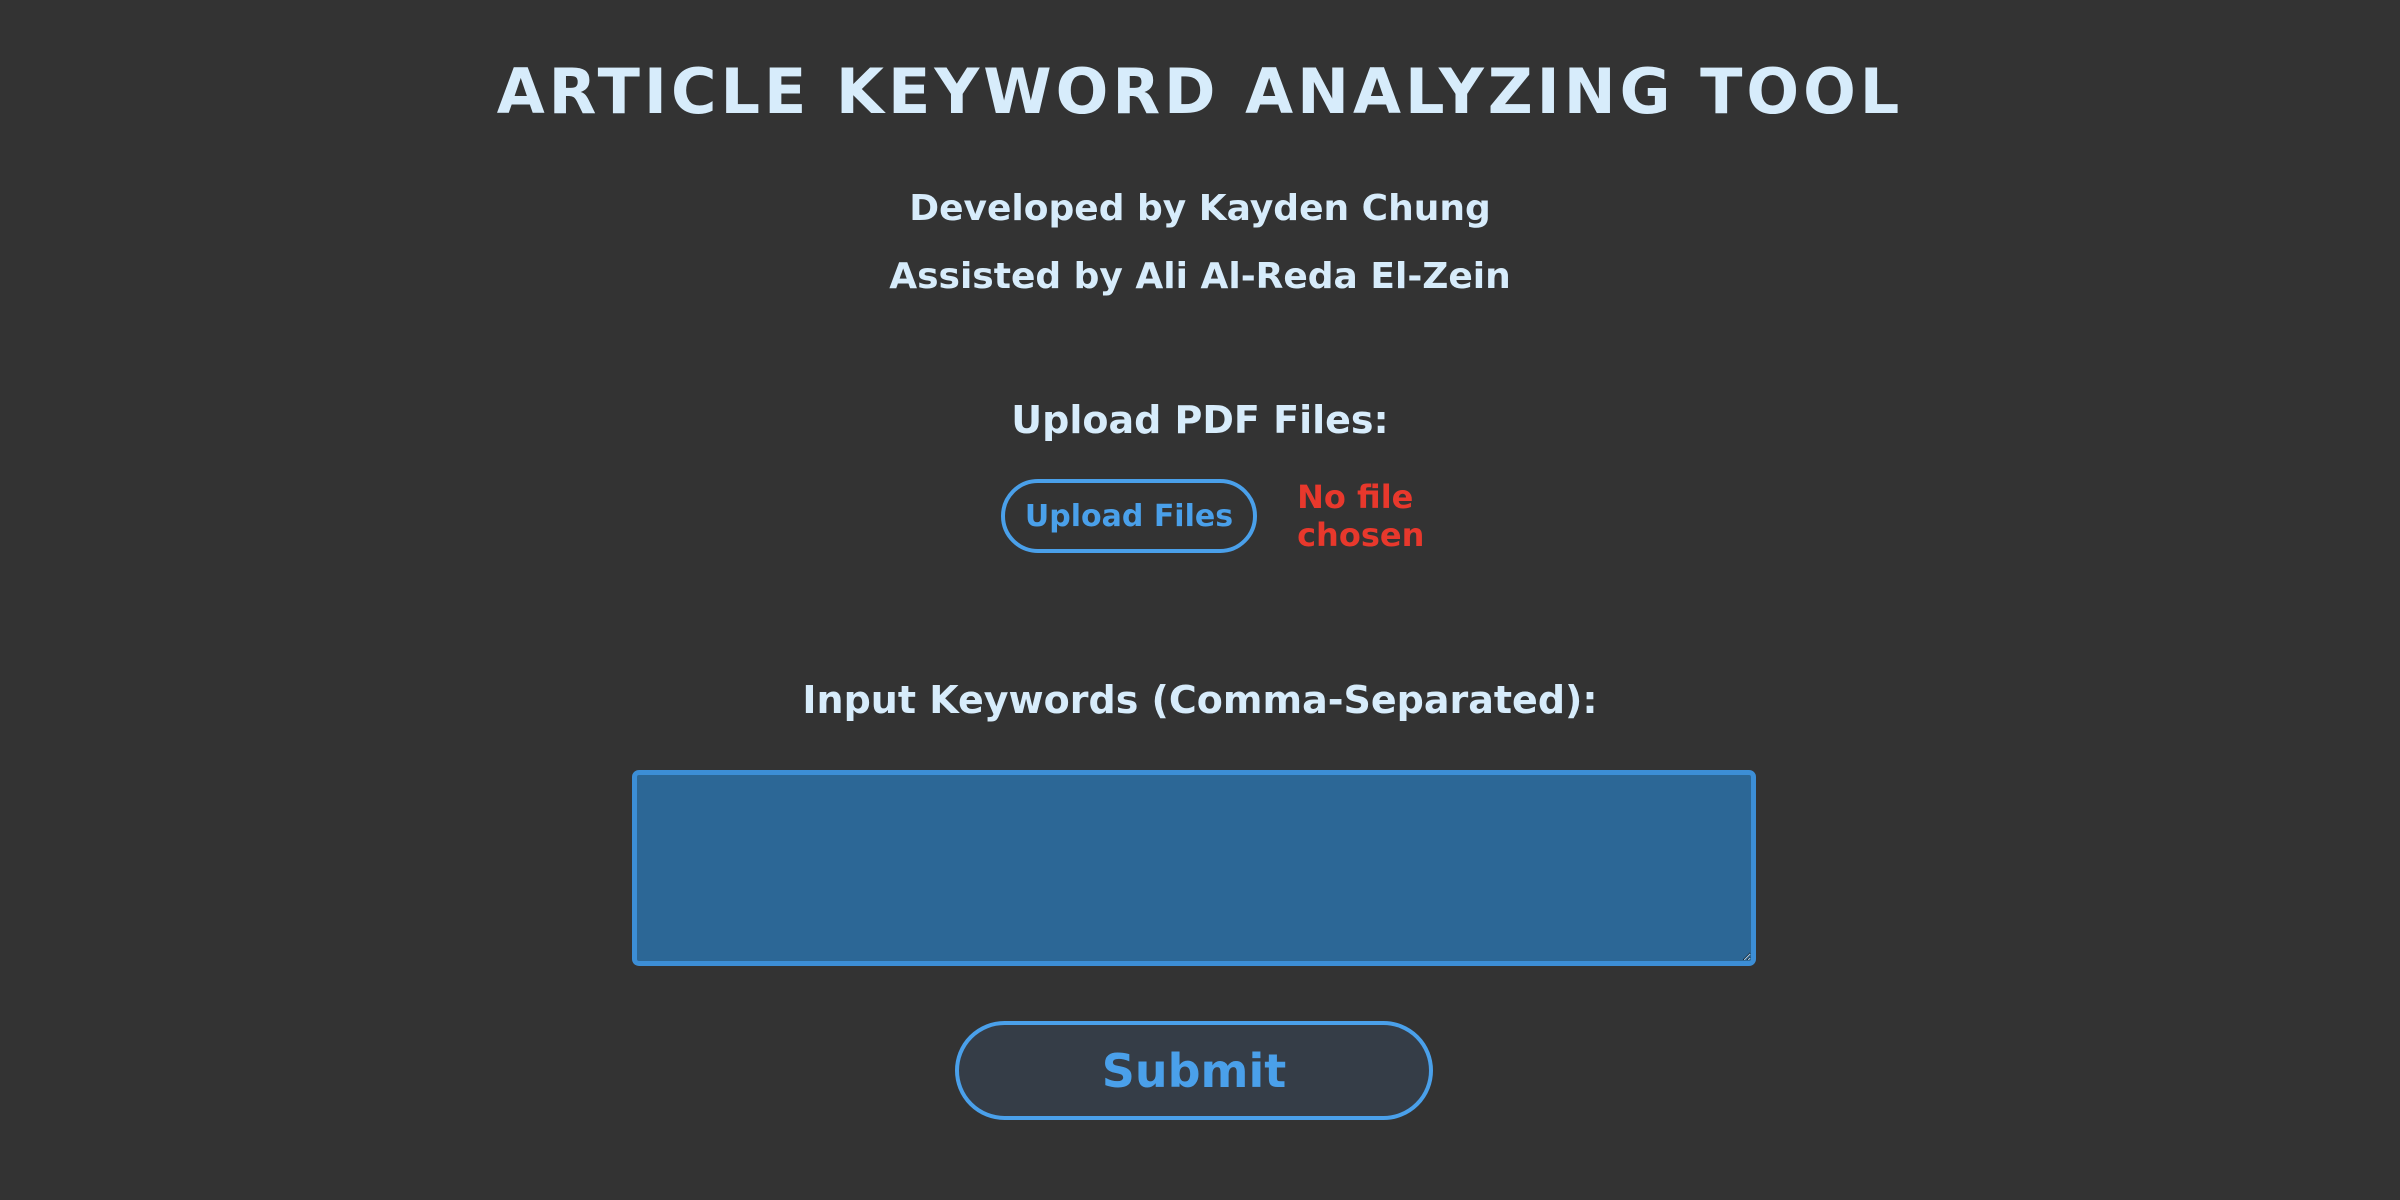 The height and width of the screenshot is (1200, 2400). Describe the element at coordinates (1200, 700) in the screenshot. I see `keywords-label: Input Keywords (Comma-Separated):` at that location.